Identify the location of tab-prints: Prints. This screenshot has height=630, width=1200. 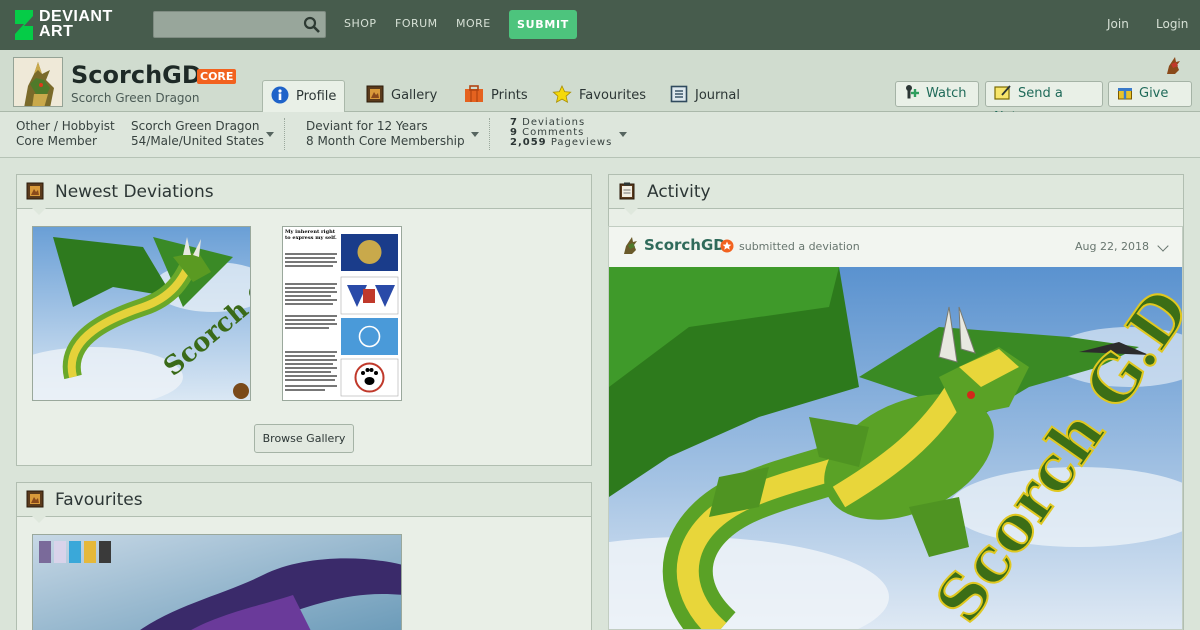
(496, 96).